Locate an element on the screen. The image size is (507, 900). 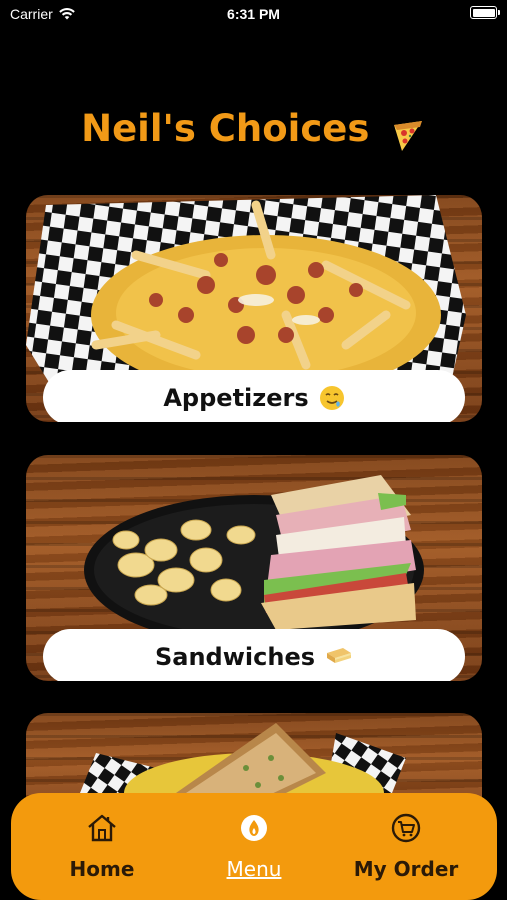
tab-my-order: My Order is located at coordinates (406, 843).